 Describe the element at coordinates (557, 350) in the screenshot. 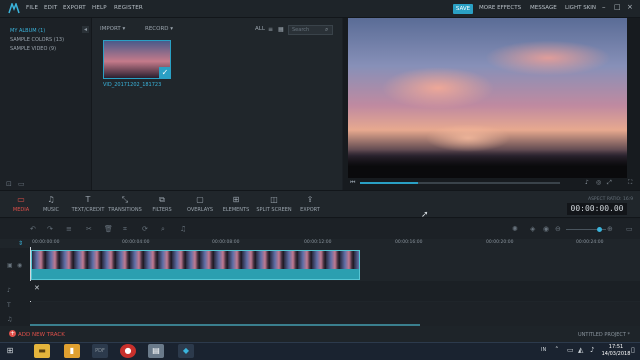

I see `tray-arrow-icon: ˄` at that location.